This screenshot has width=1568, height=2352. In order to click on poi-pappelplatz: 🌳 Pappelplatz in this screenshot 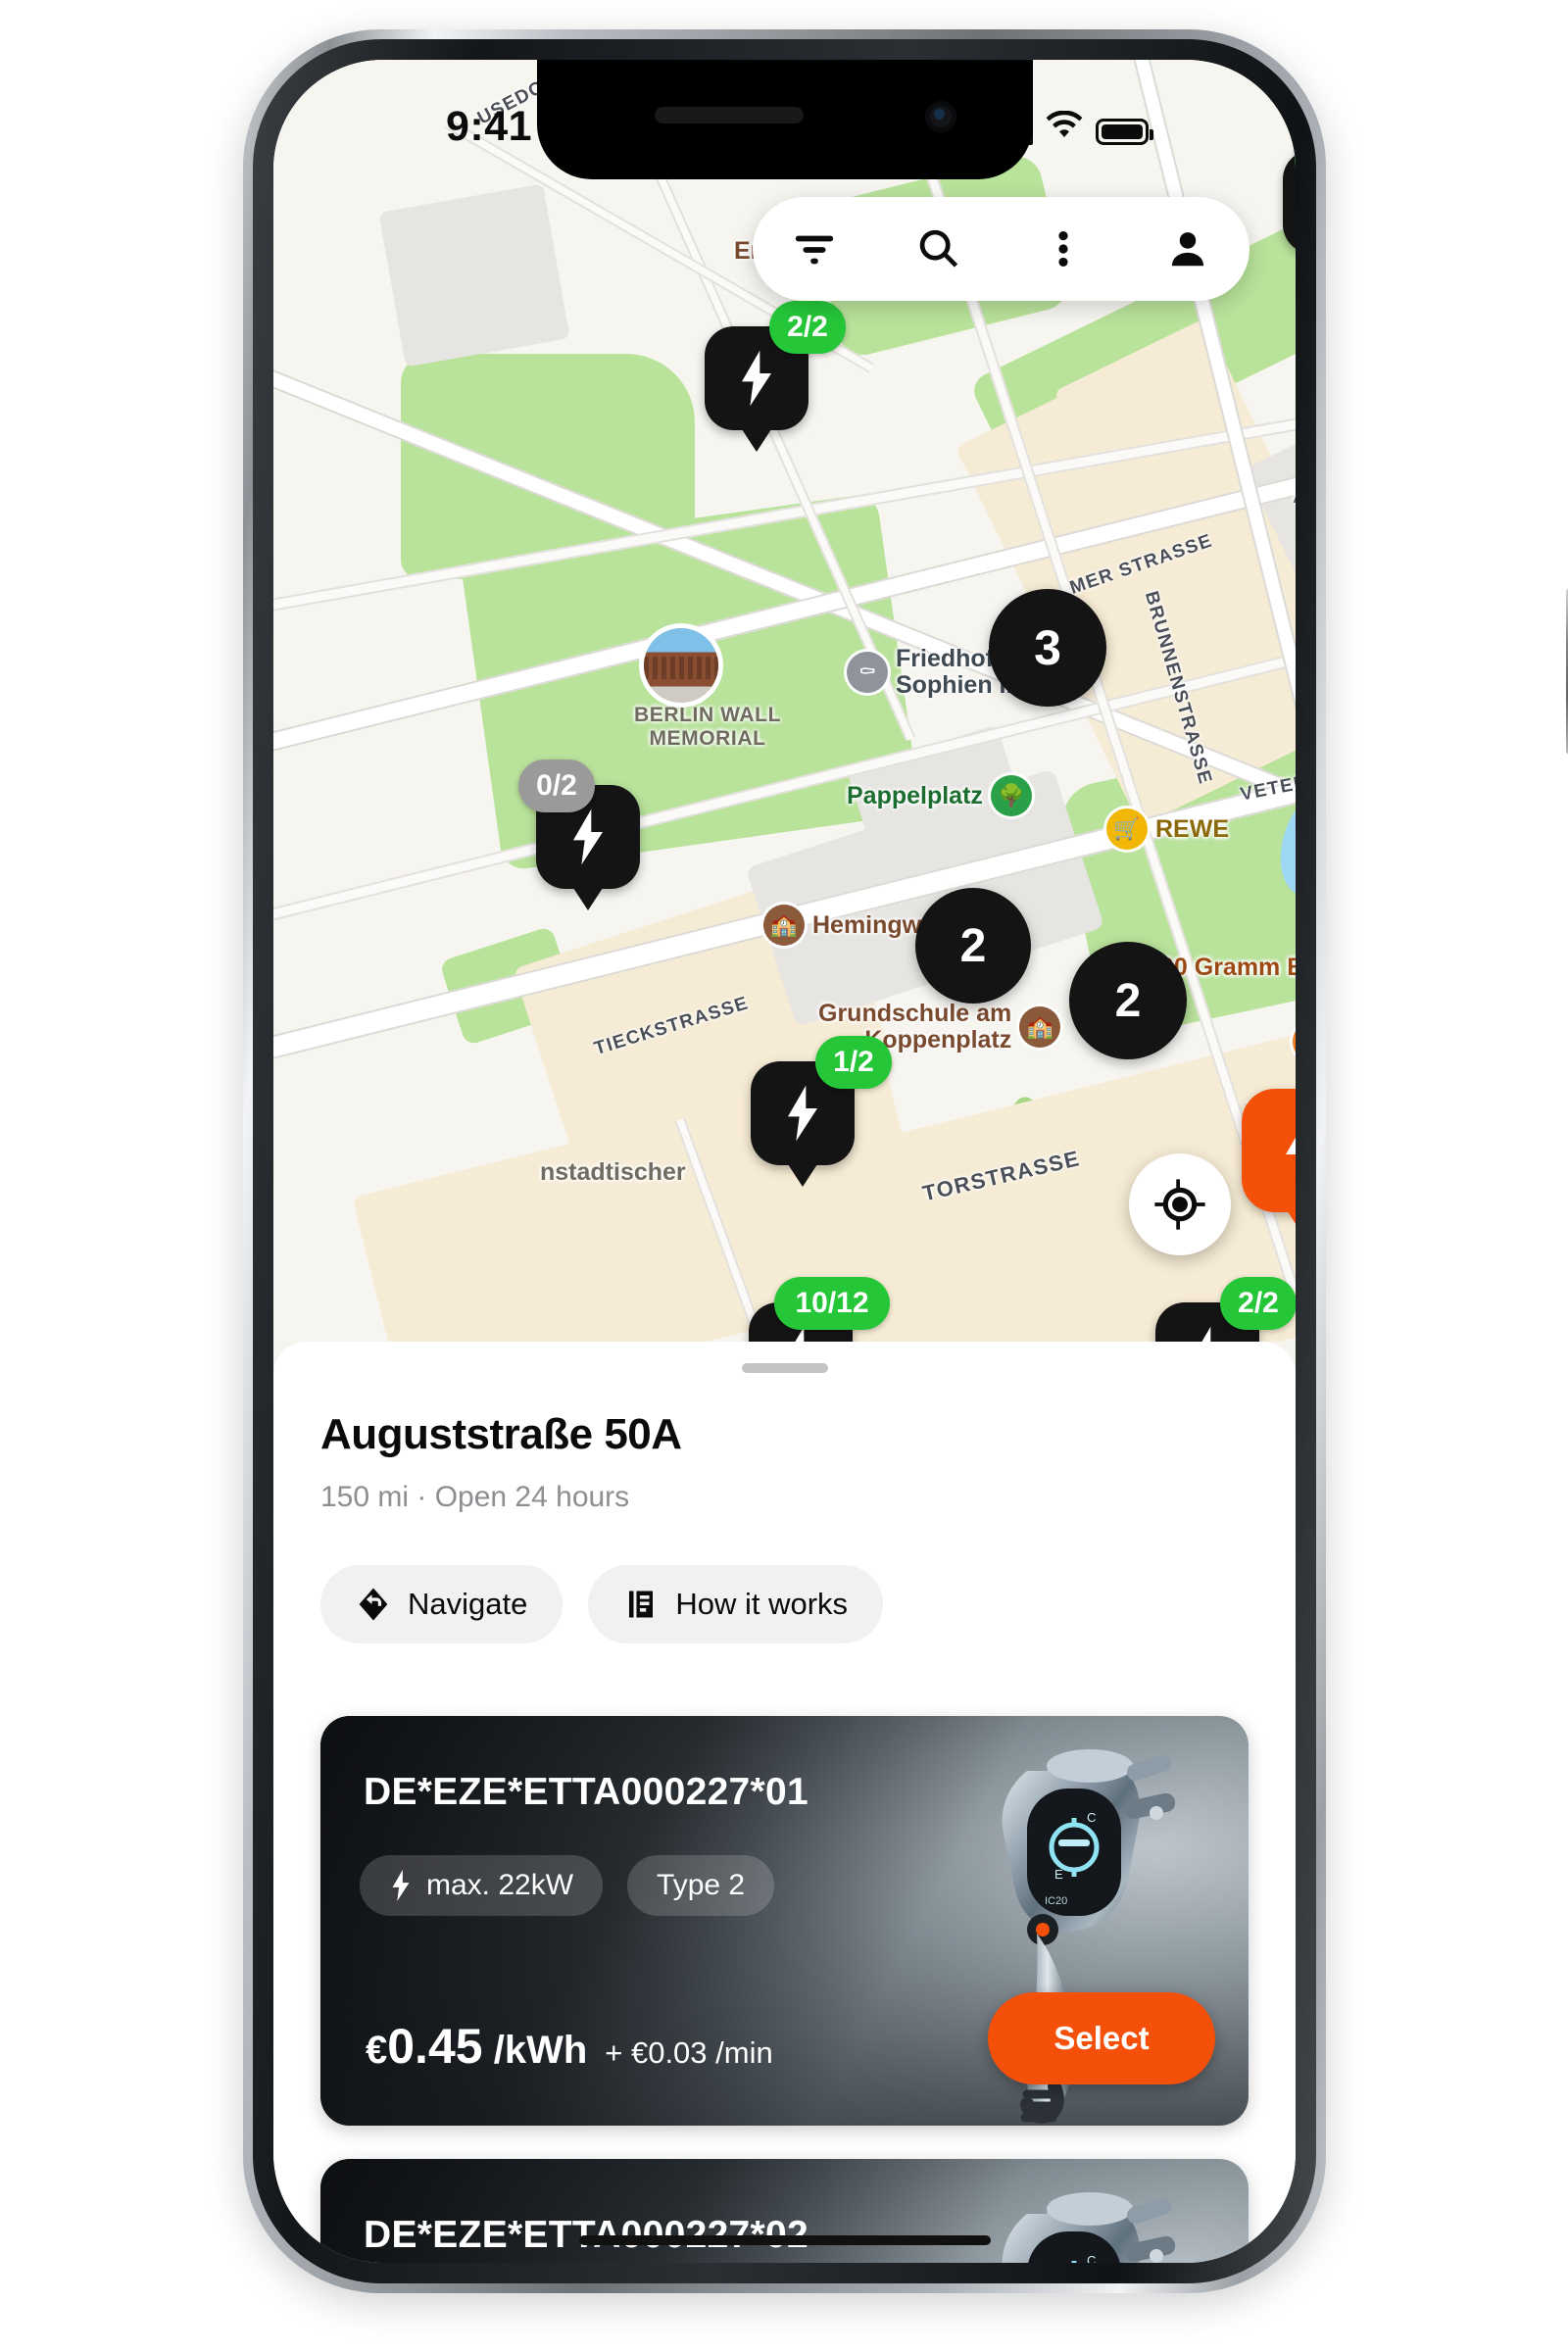, I will do `click(939, 795)`.